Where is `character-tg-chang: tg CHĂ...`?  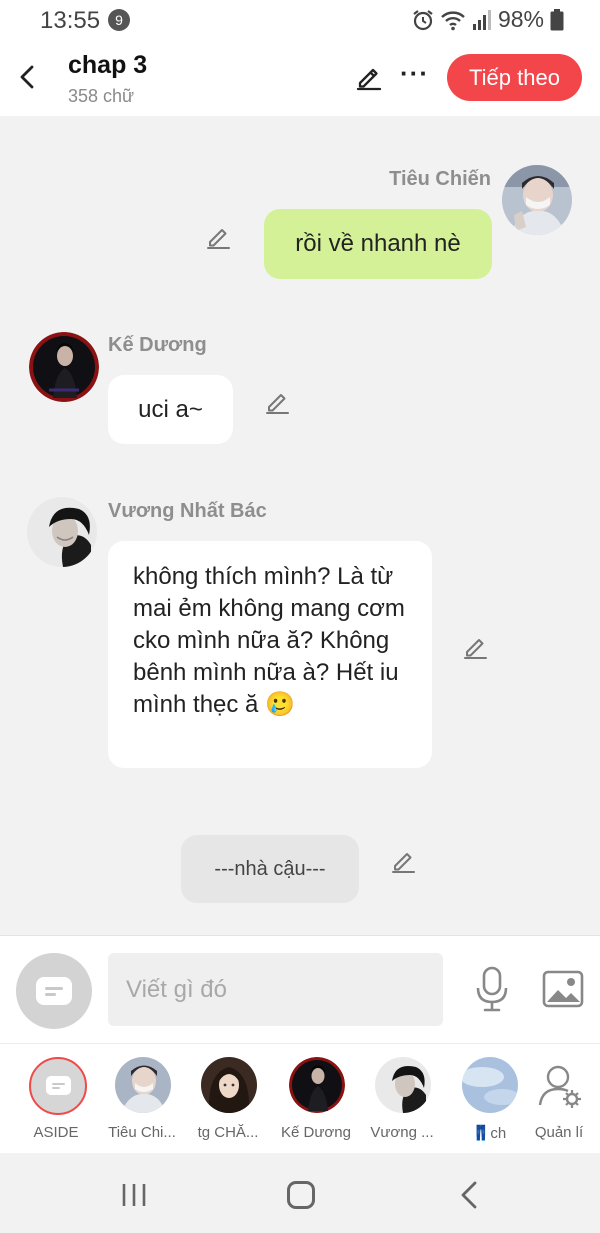 character-tg-chang: tg CHĂ... is located at coordinates (228, 1098).